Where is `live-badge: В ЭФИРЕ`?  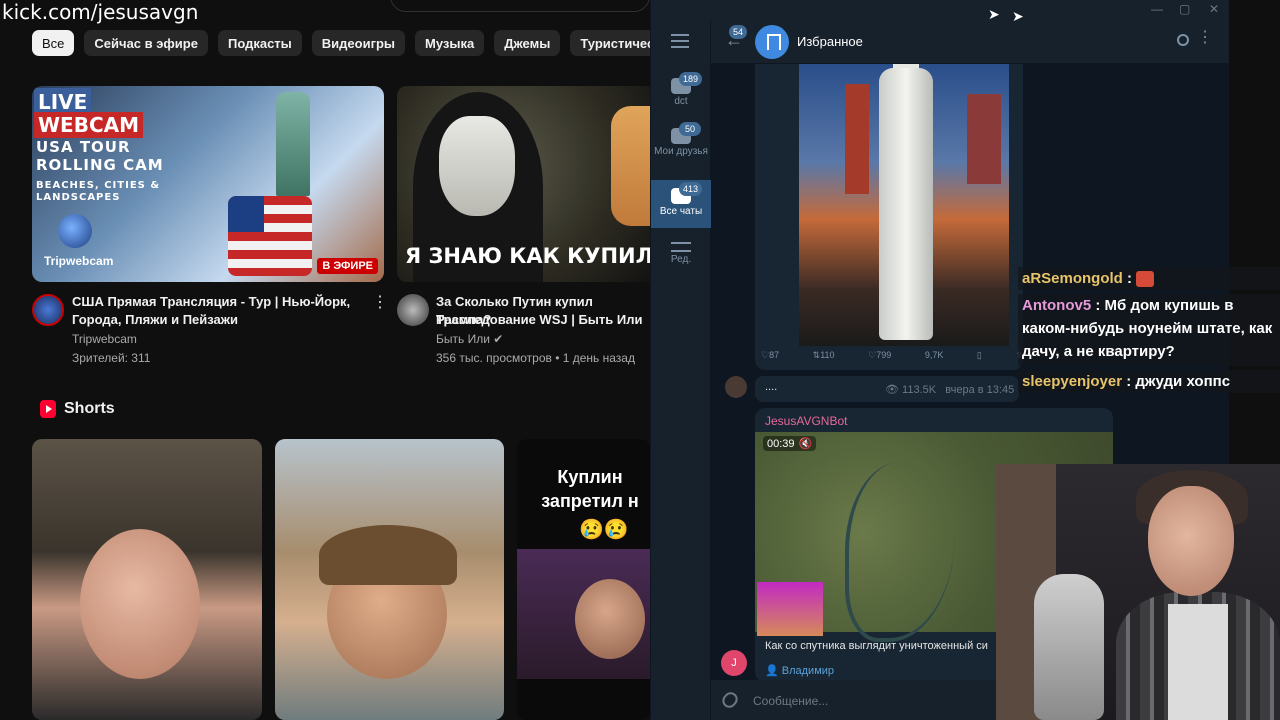 live-badge: В ЭФИРЕ is located at coordinates (347, 266).